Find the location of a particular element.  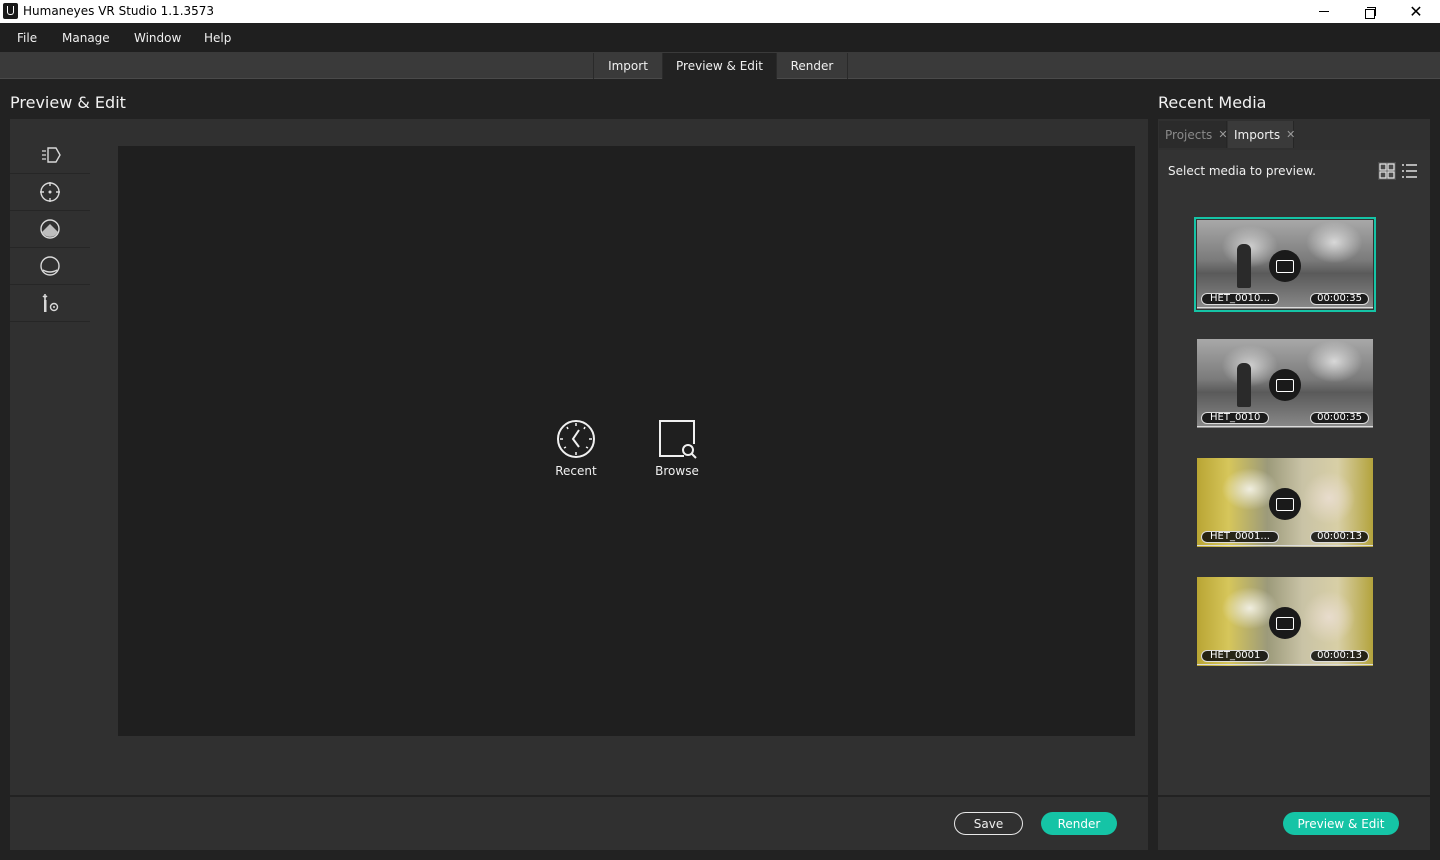

media-item: HET_0010 00:00:35 is located at coordinates (1285, 383).